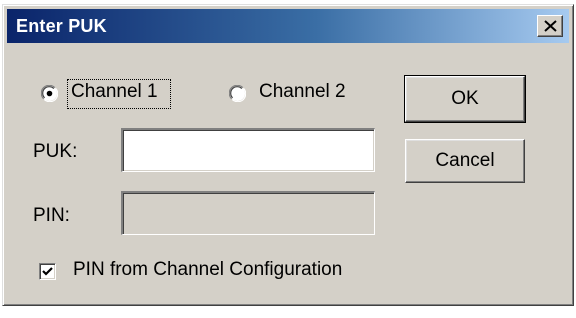  I want to click on pin-from-config-label: PIN from Channel Configuration, so click(207, 270).